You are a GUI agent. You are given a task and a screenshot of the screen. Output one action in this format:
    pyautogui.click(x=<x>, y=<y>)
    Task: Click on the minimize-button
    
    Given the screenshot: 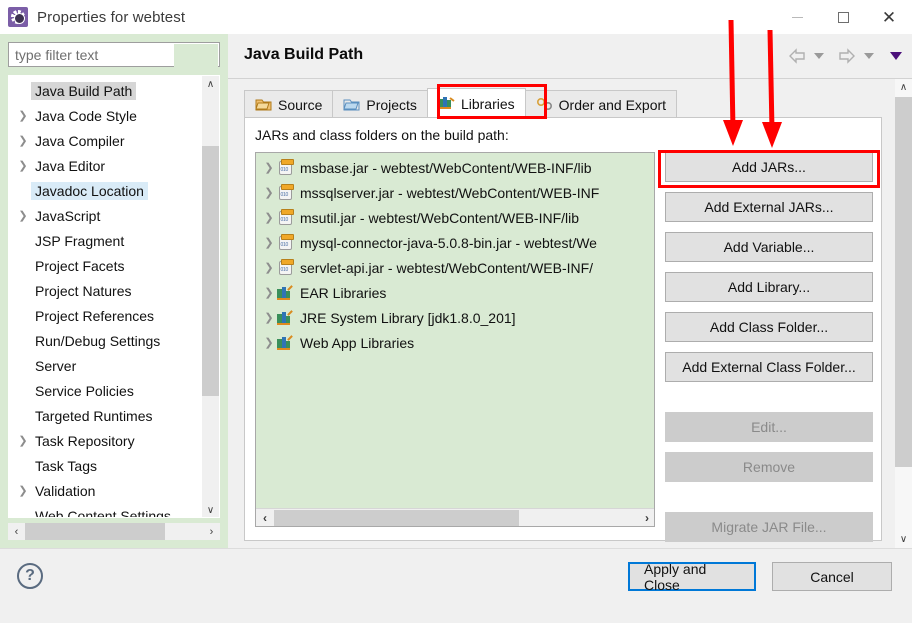 What is the action you would take?
    pyautogui.click(x=797, y=17)
    